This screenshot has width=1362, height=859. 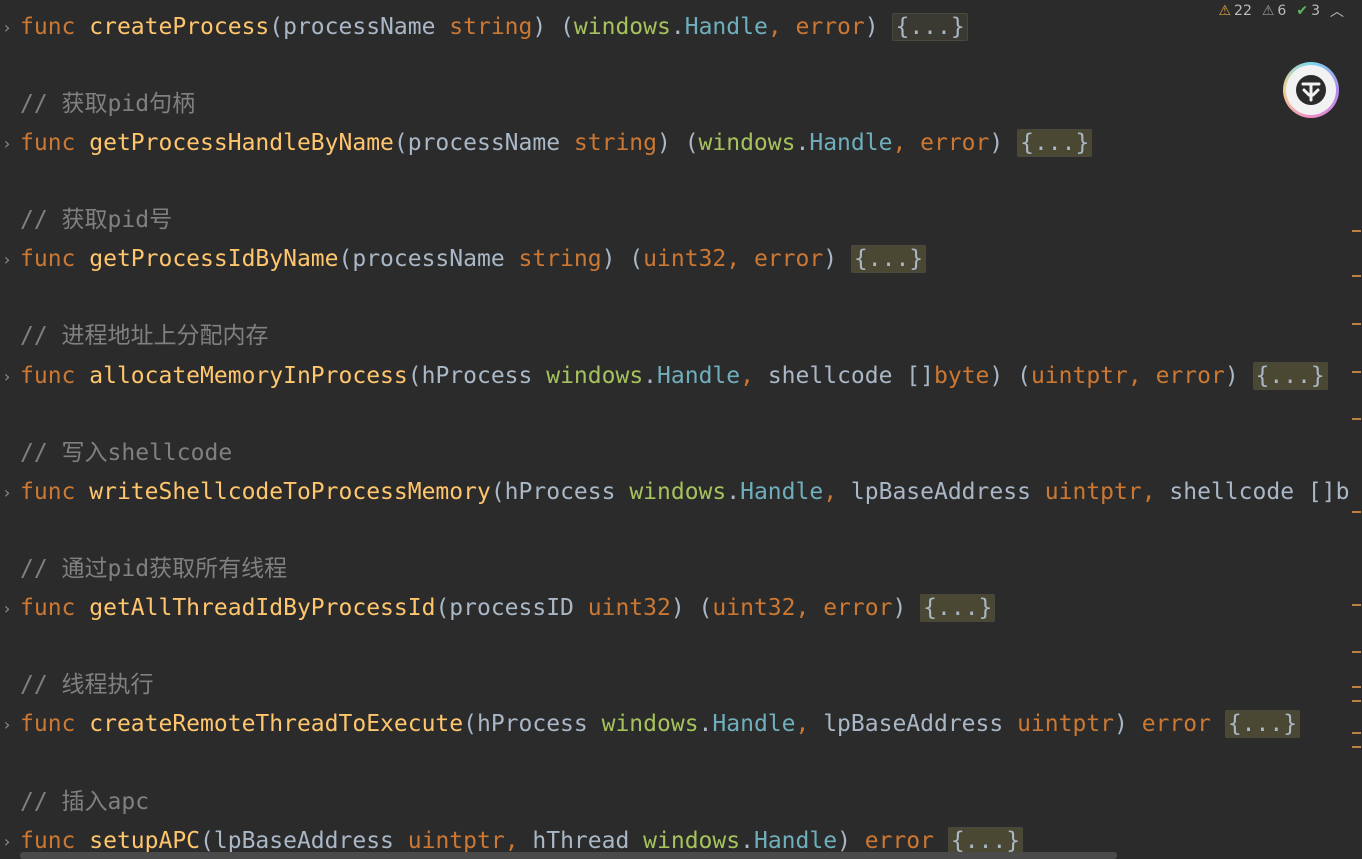 I want to click on error-stripe, so click(x=1356, y=429).